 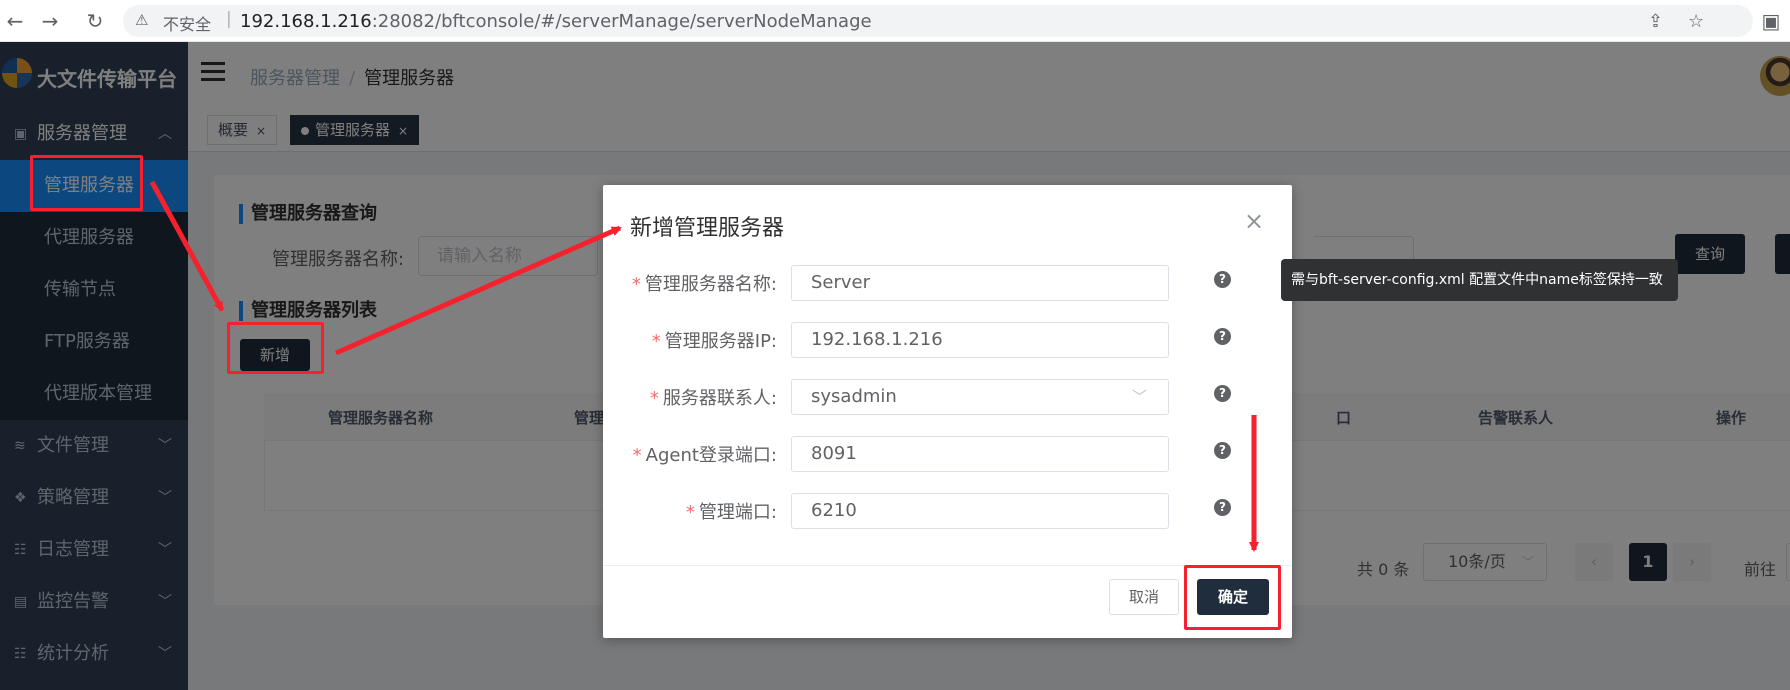 I want to click on forward-icon: →, so click(x=50, y=21).